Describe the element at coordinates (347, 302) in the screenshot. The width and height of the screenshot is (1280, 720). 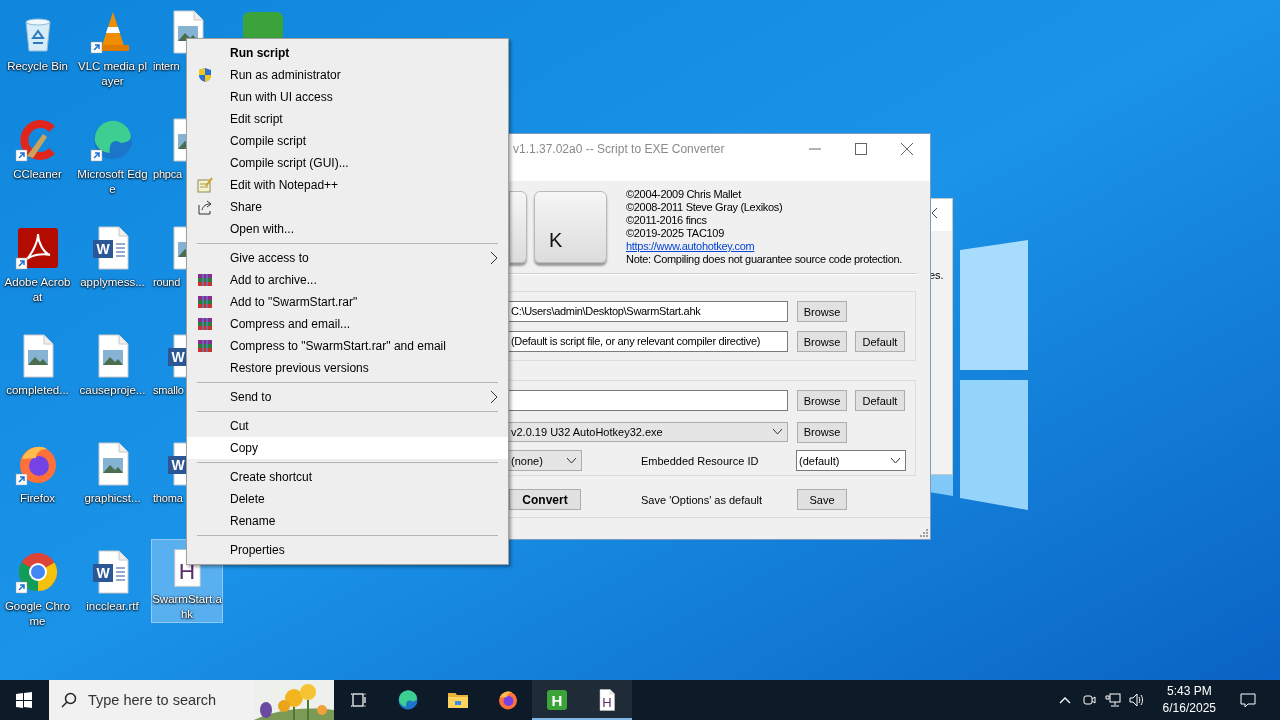
I see `menu-item: Add to "SwarmStart.rar"` at that location.